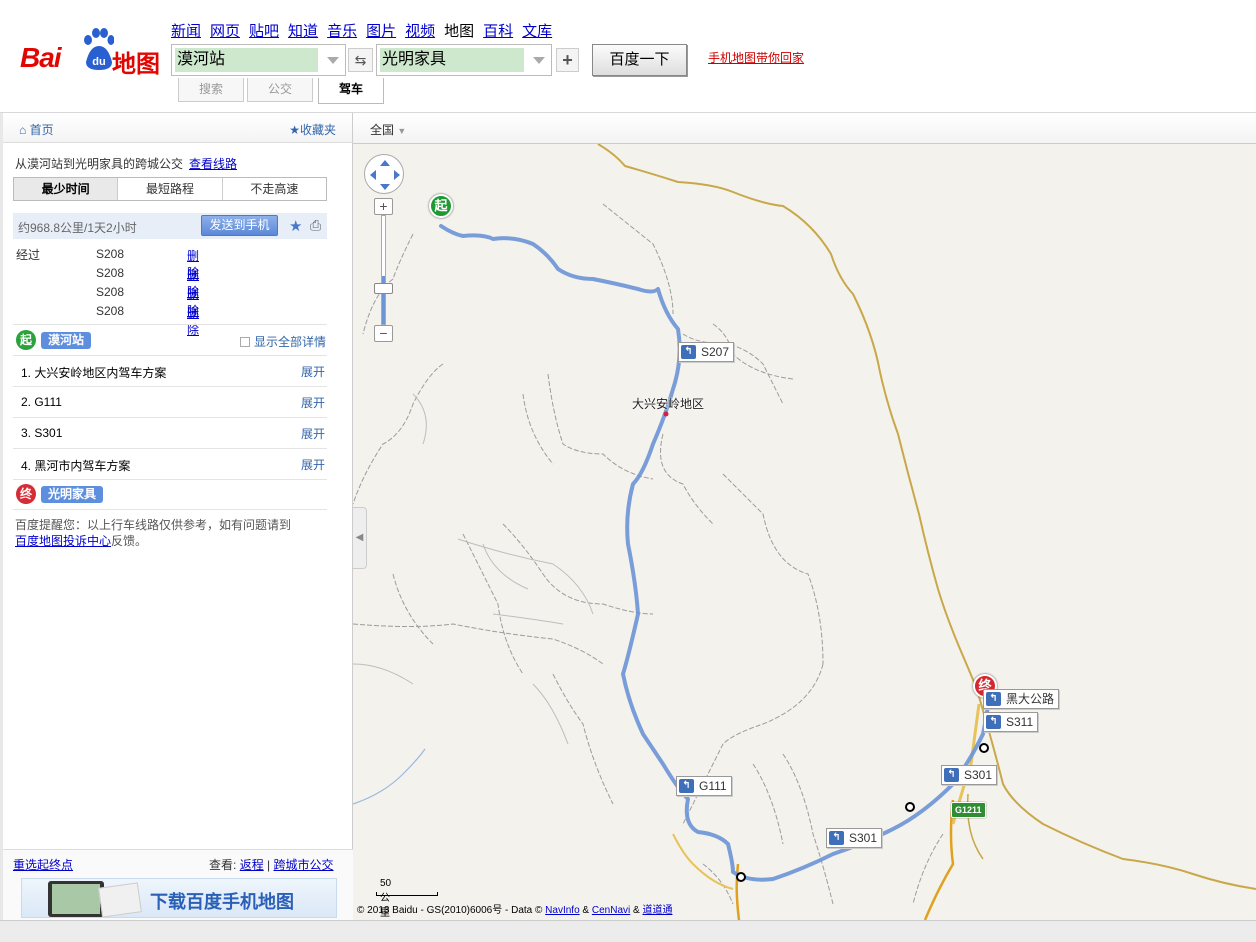 The width and height of the screenshot is (1256, 942). Describe the element at coordinates (539, 60) in the screenshot. I see `to-dropdown-arrow-icon` at that location.